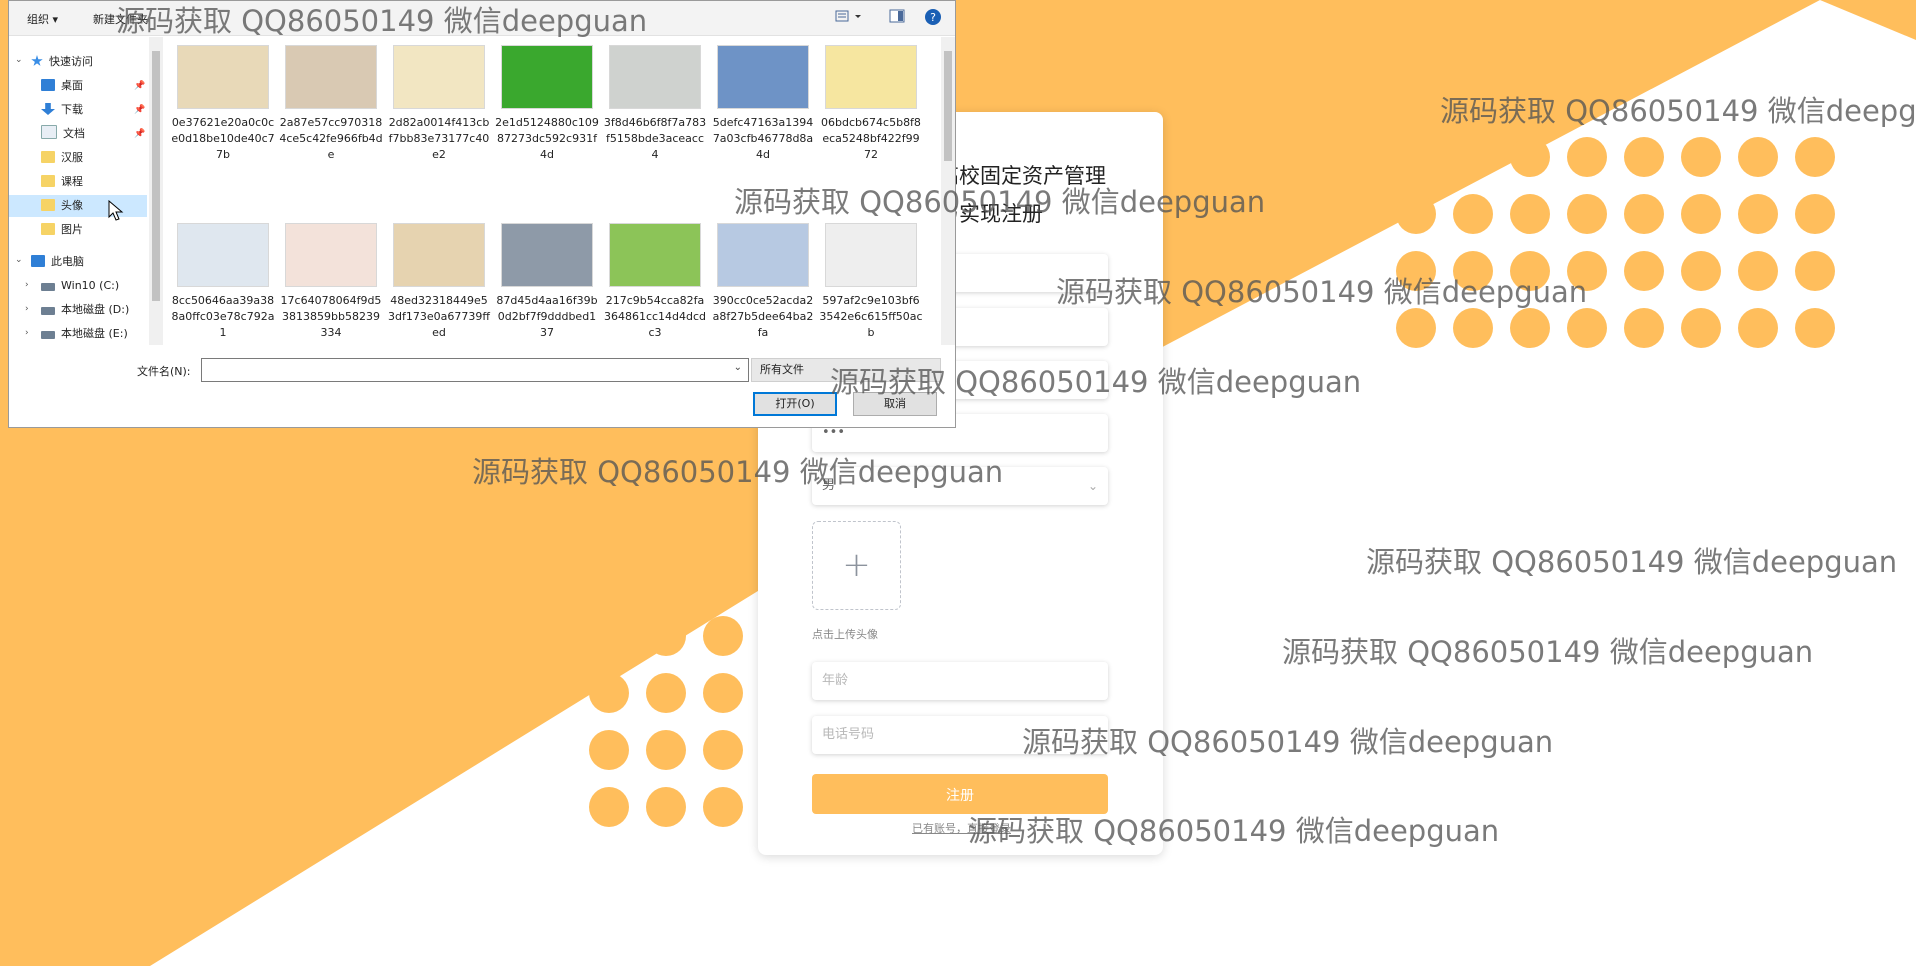 The width and height of the screenshot is (1916, 966). I want to click on file-item: 5defc47163a13947a03cfb46778d8a4d, so click(763, 104).